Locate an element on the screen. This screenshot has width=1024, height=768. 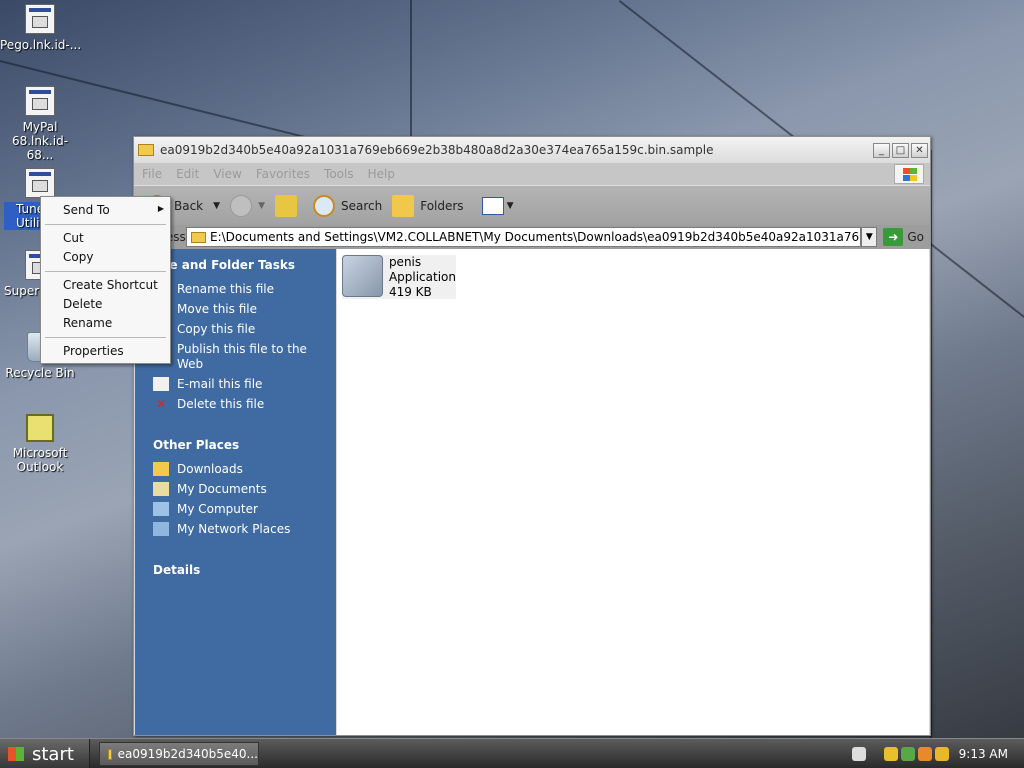
place-downloads: Downloads is located at coordinates (235, 469).